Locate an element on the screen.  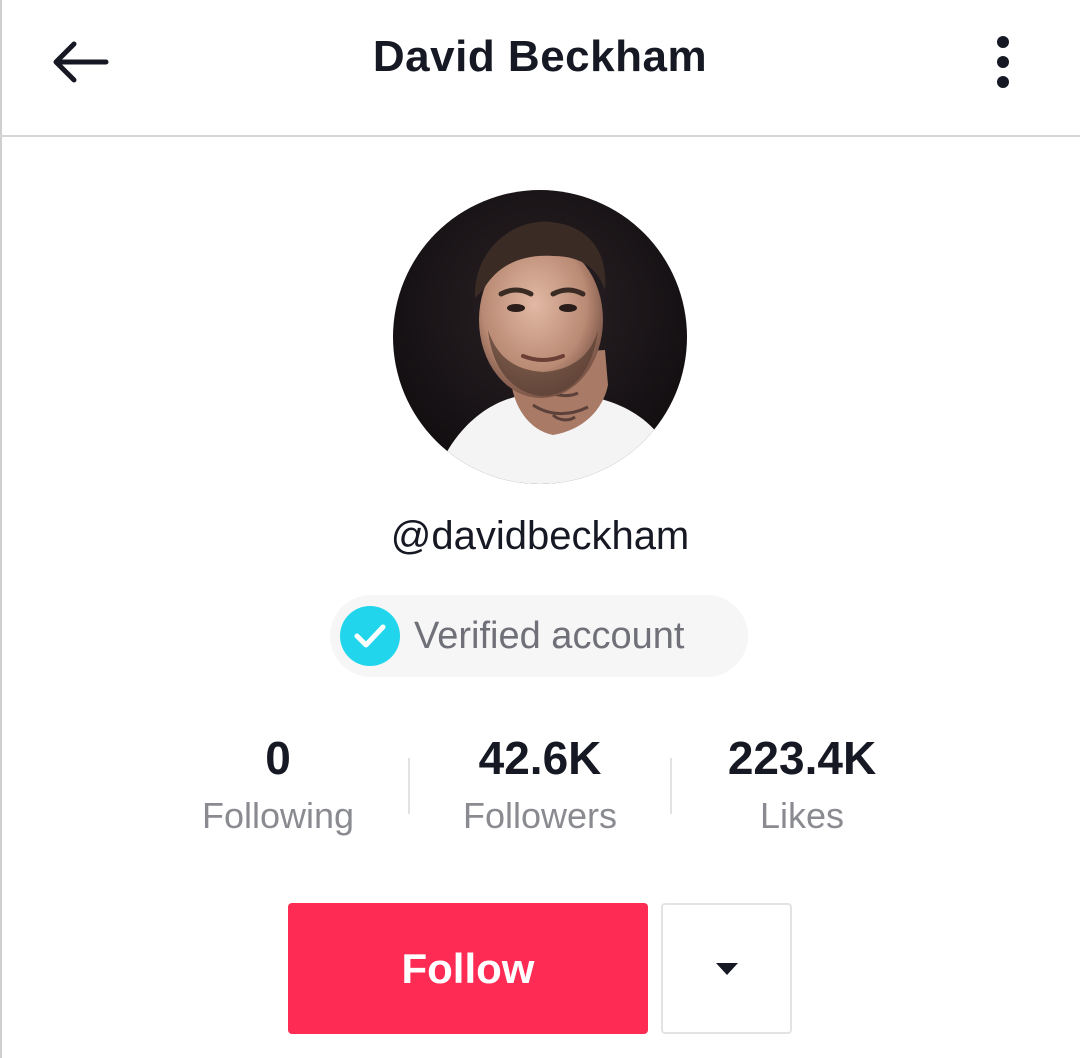
profile-stats: 0 Following 42.6K Followers 223.4K Likes is located at coordinates (540, 790).